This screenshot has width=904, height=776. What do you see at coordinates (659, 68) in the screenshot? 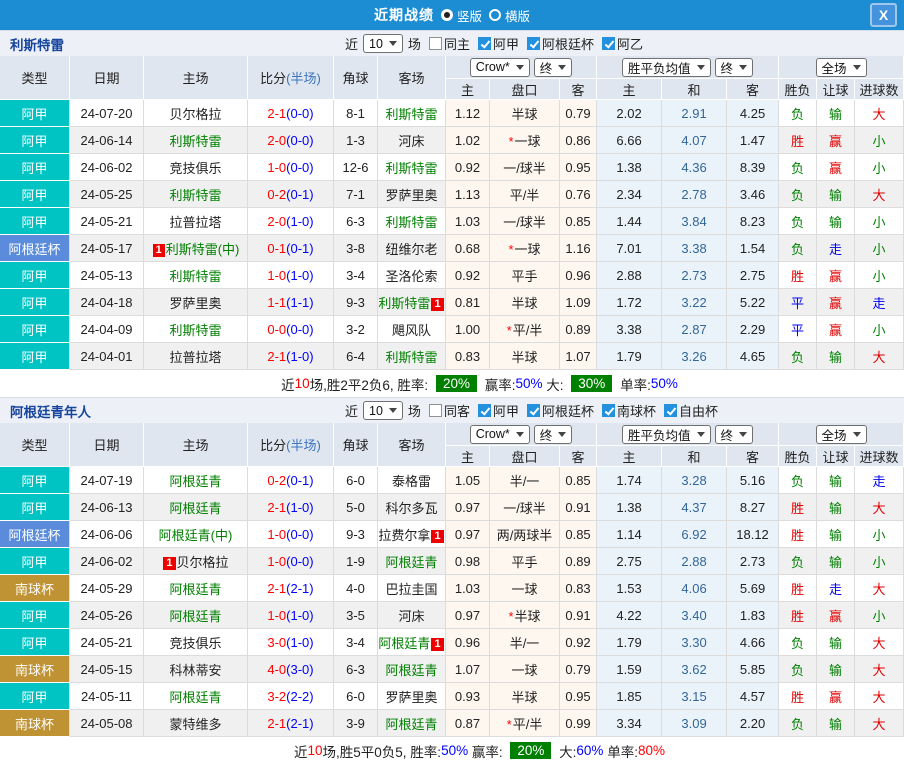
I see `wdl-mean-value: 胜平负均值` at bounding box center [659, 68].